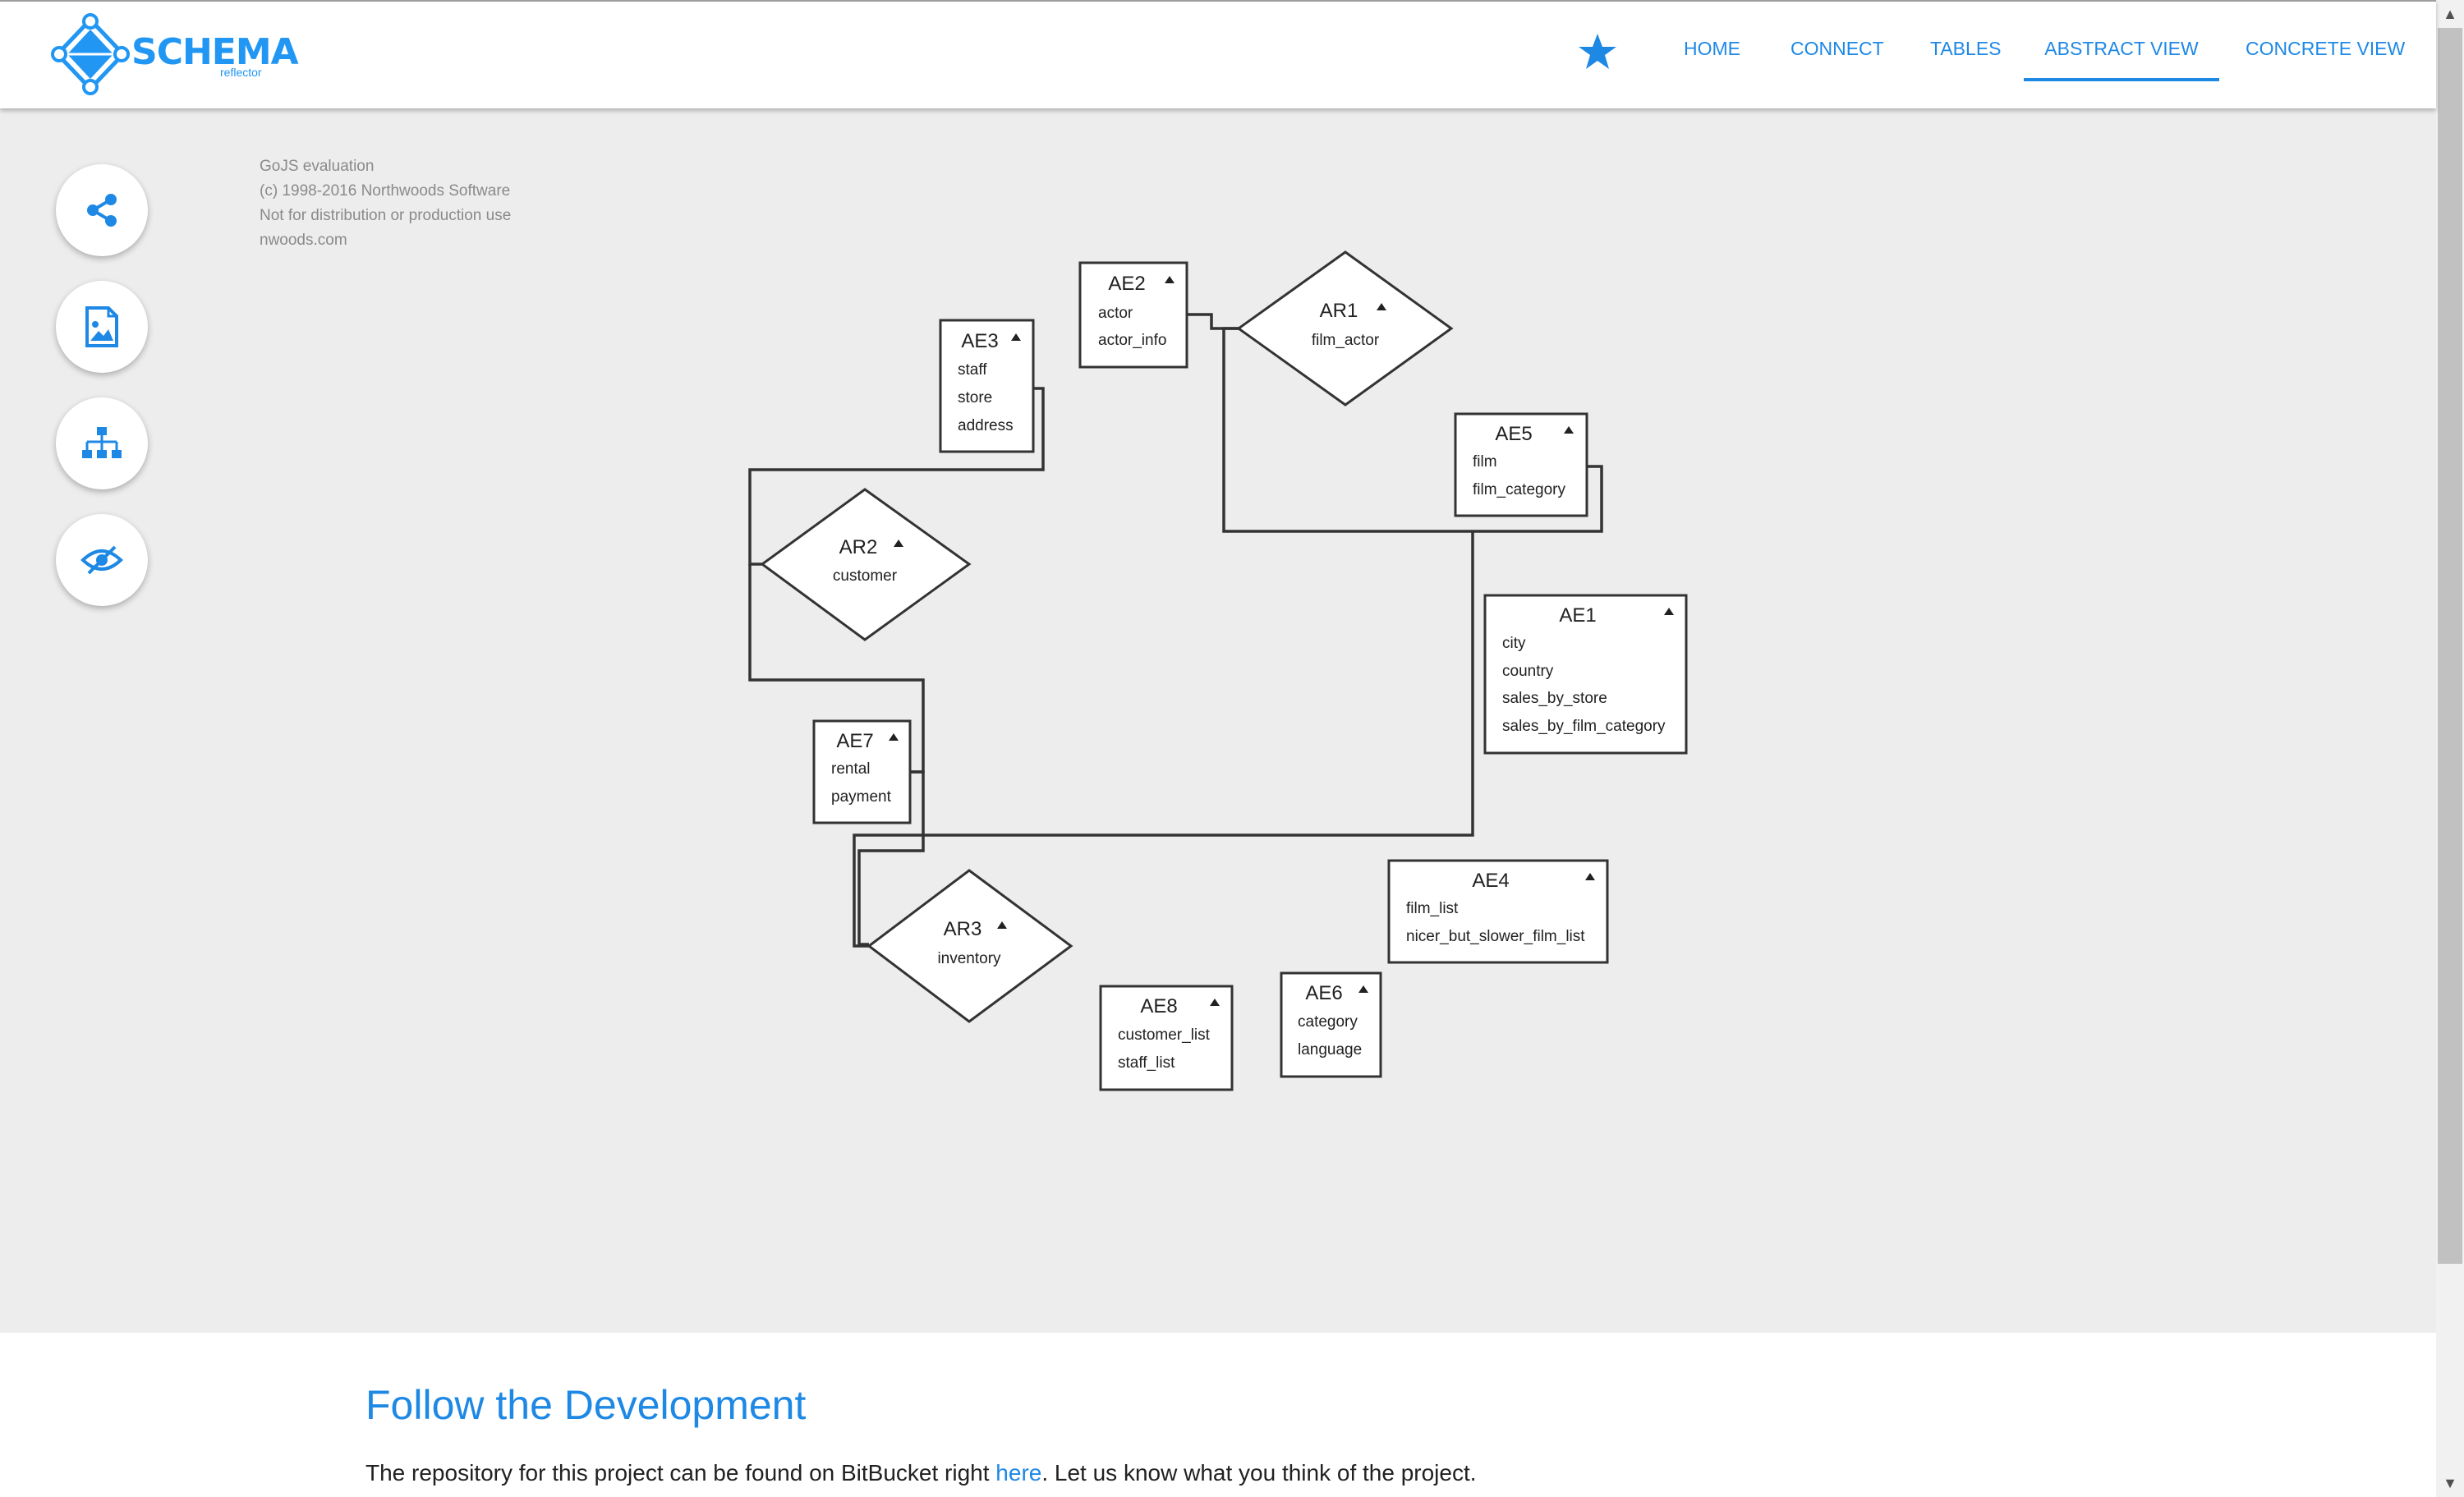 This screenshot has height=1497, width=2464. Describe the element at coordinates (1519, 489) in the screenshot. I see `entity-item: film_category` at that location.